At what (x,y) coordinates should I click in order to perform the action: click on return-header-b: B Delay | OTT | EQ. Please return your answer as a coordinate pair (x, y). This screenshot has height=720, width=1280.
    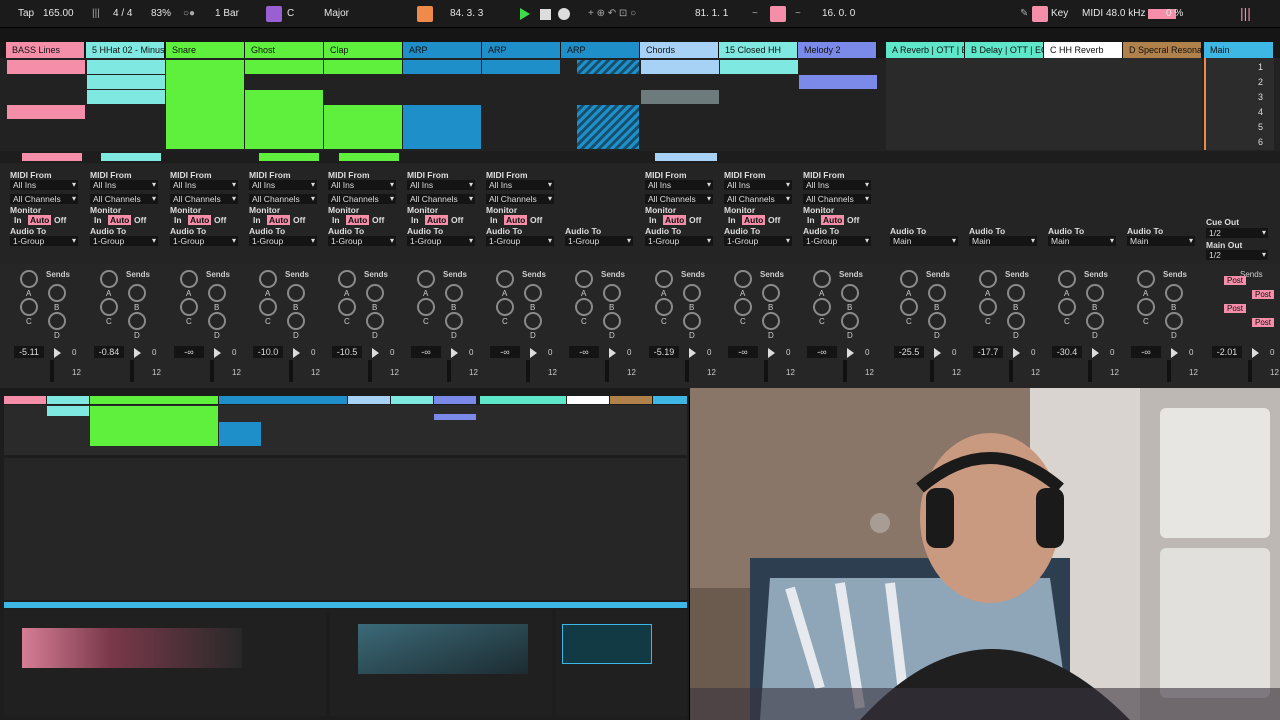
    Looking at the image, I should click on (1004, 50).